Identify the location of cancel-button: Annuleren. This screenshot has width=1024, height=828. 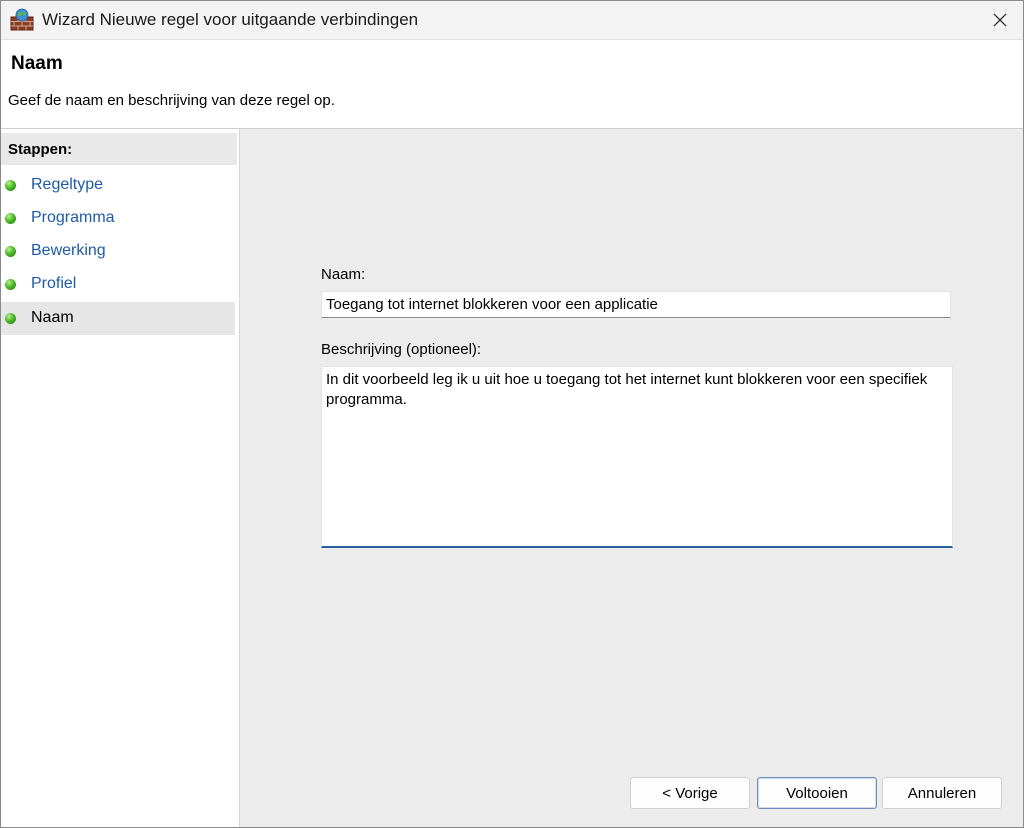
(942, 793).